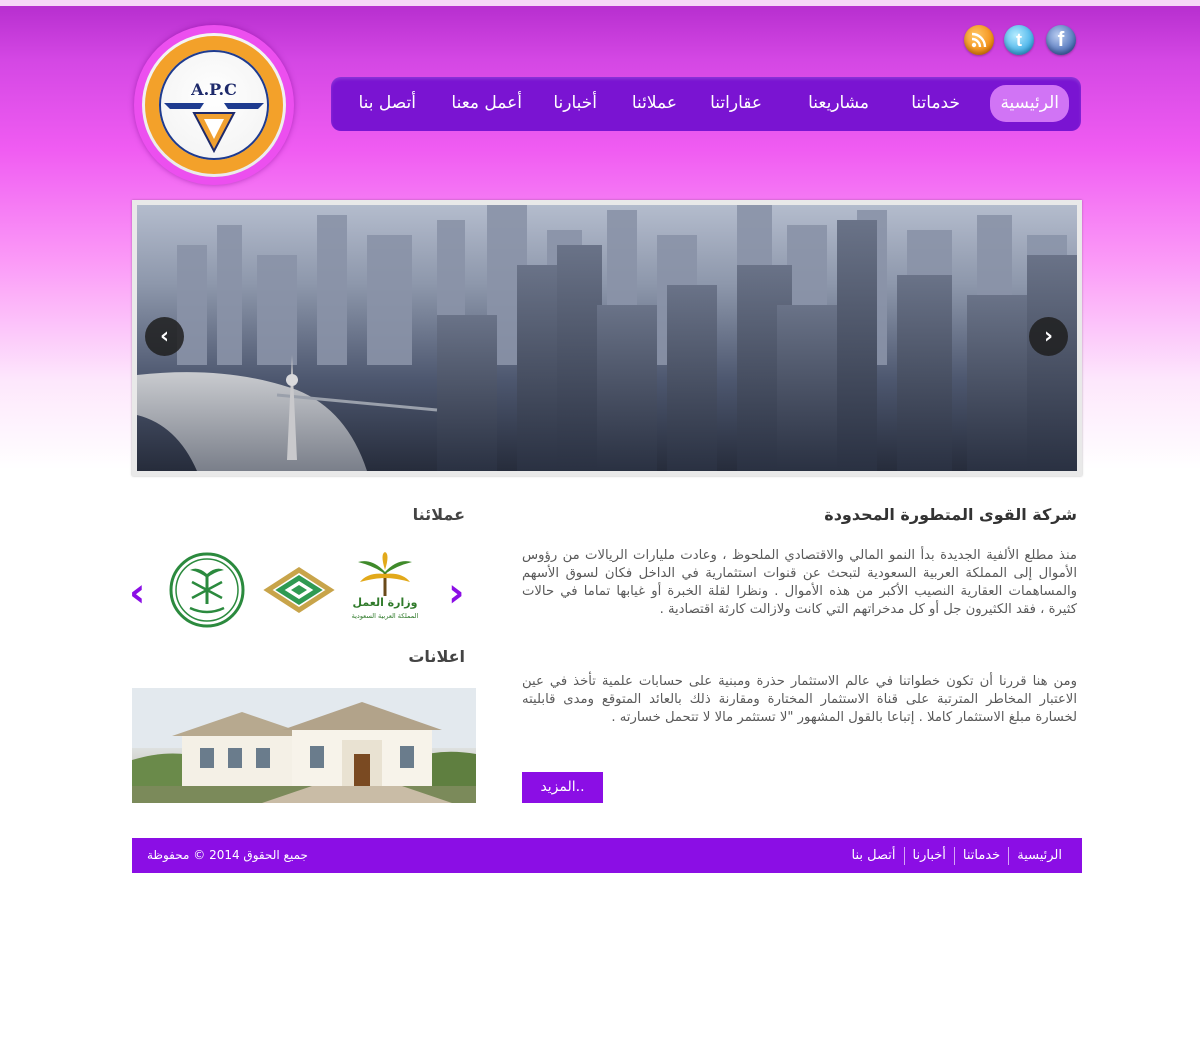 The width and height of the screenshot is (1200, 1050). Describe the element at coordinates (304, 745) in the screenshot. I see `ad-image-villa` at that location.